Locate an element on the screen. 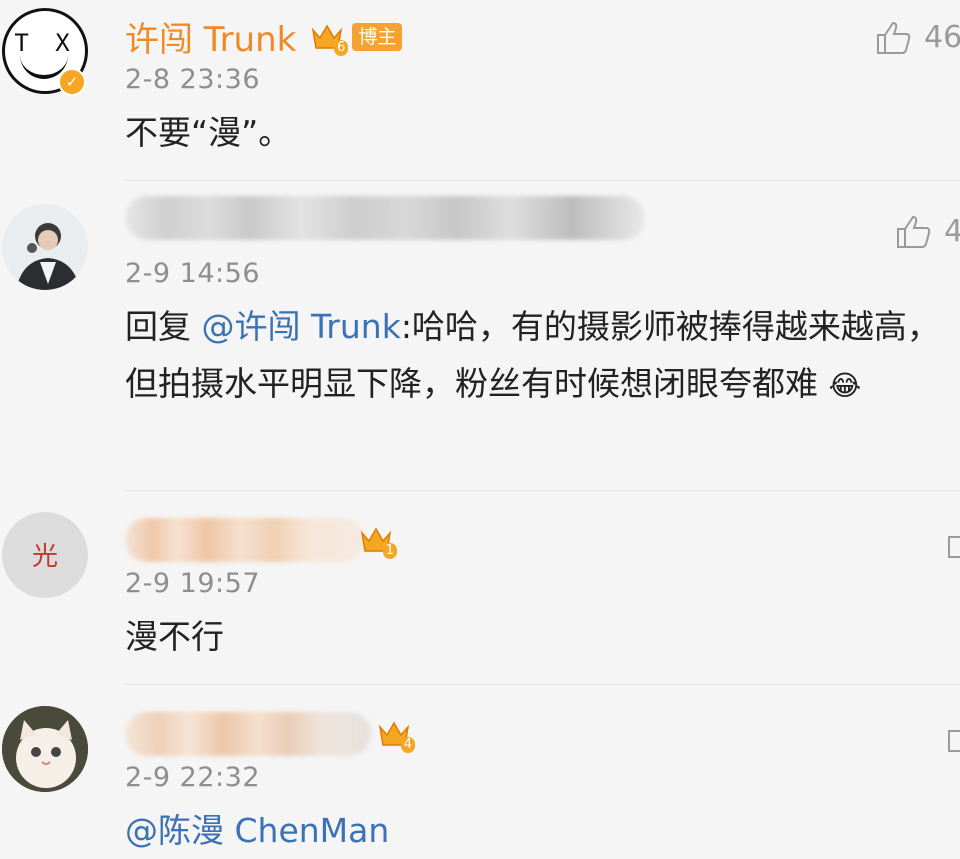  author-row: 许闯 Trunk 6 博主 is located at coordinates (264, 36).